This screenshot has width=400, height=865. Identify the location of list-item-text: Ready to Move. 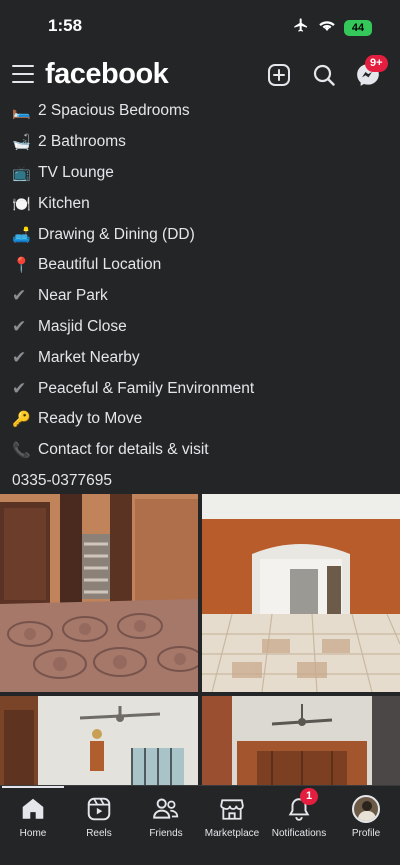
(90, 419).